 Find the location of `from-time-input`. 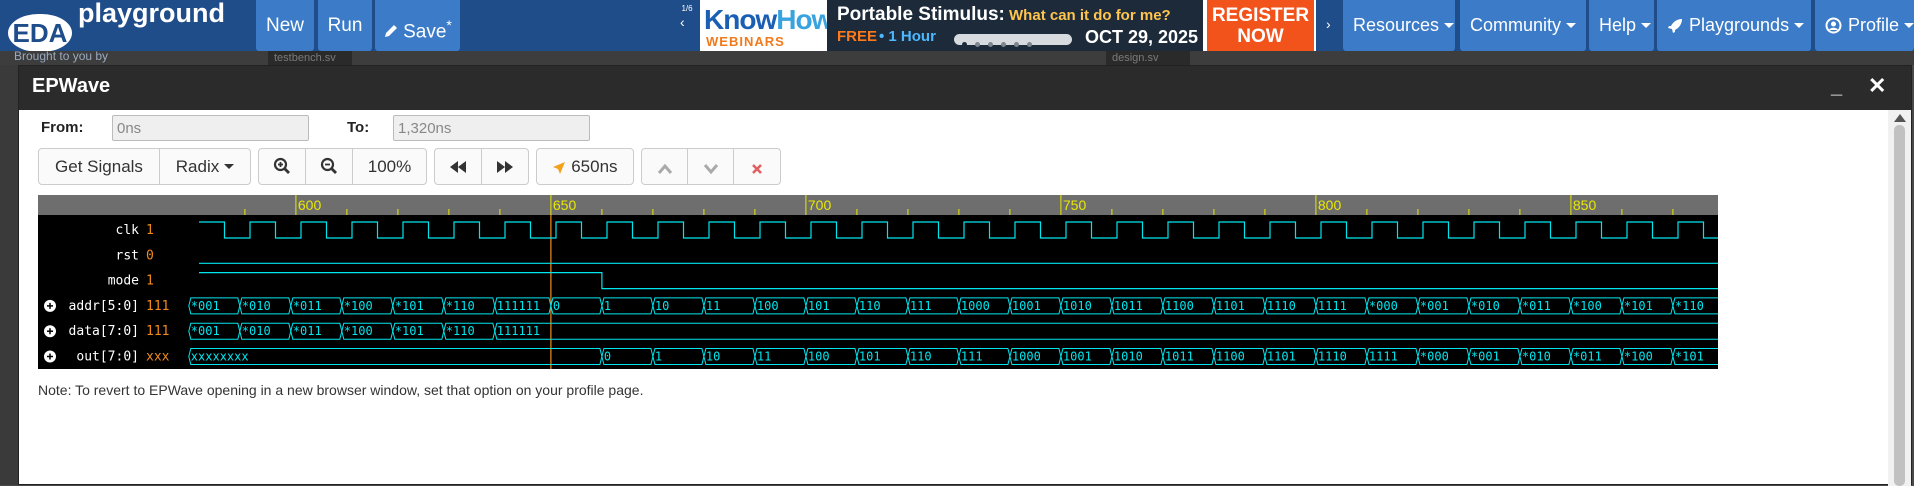

from-time-input is located at coordinates (210, 128).